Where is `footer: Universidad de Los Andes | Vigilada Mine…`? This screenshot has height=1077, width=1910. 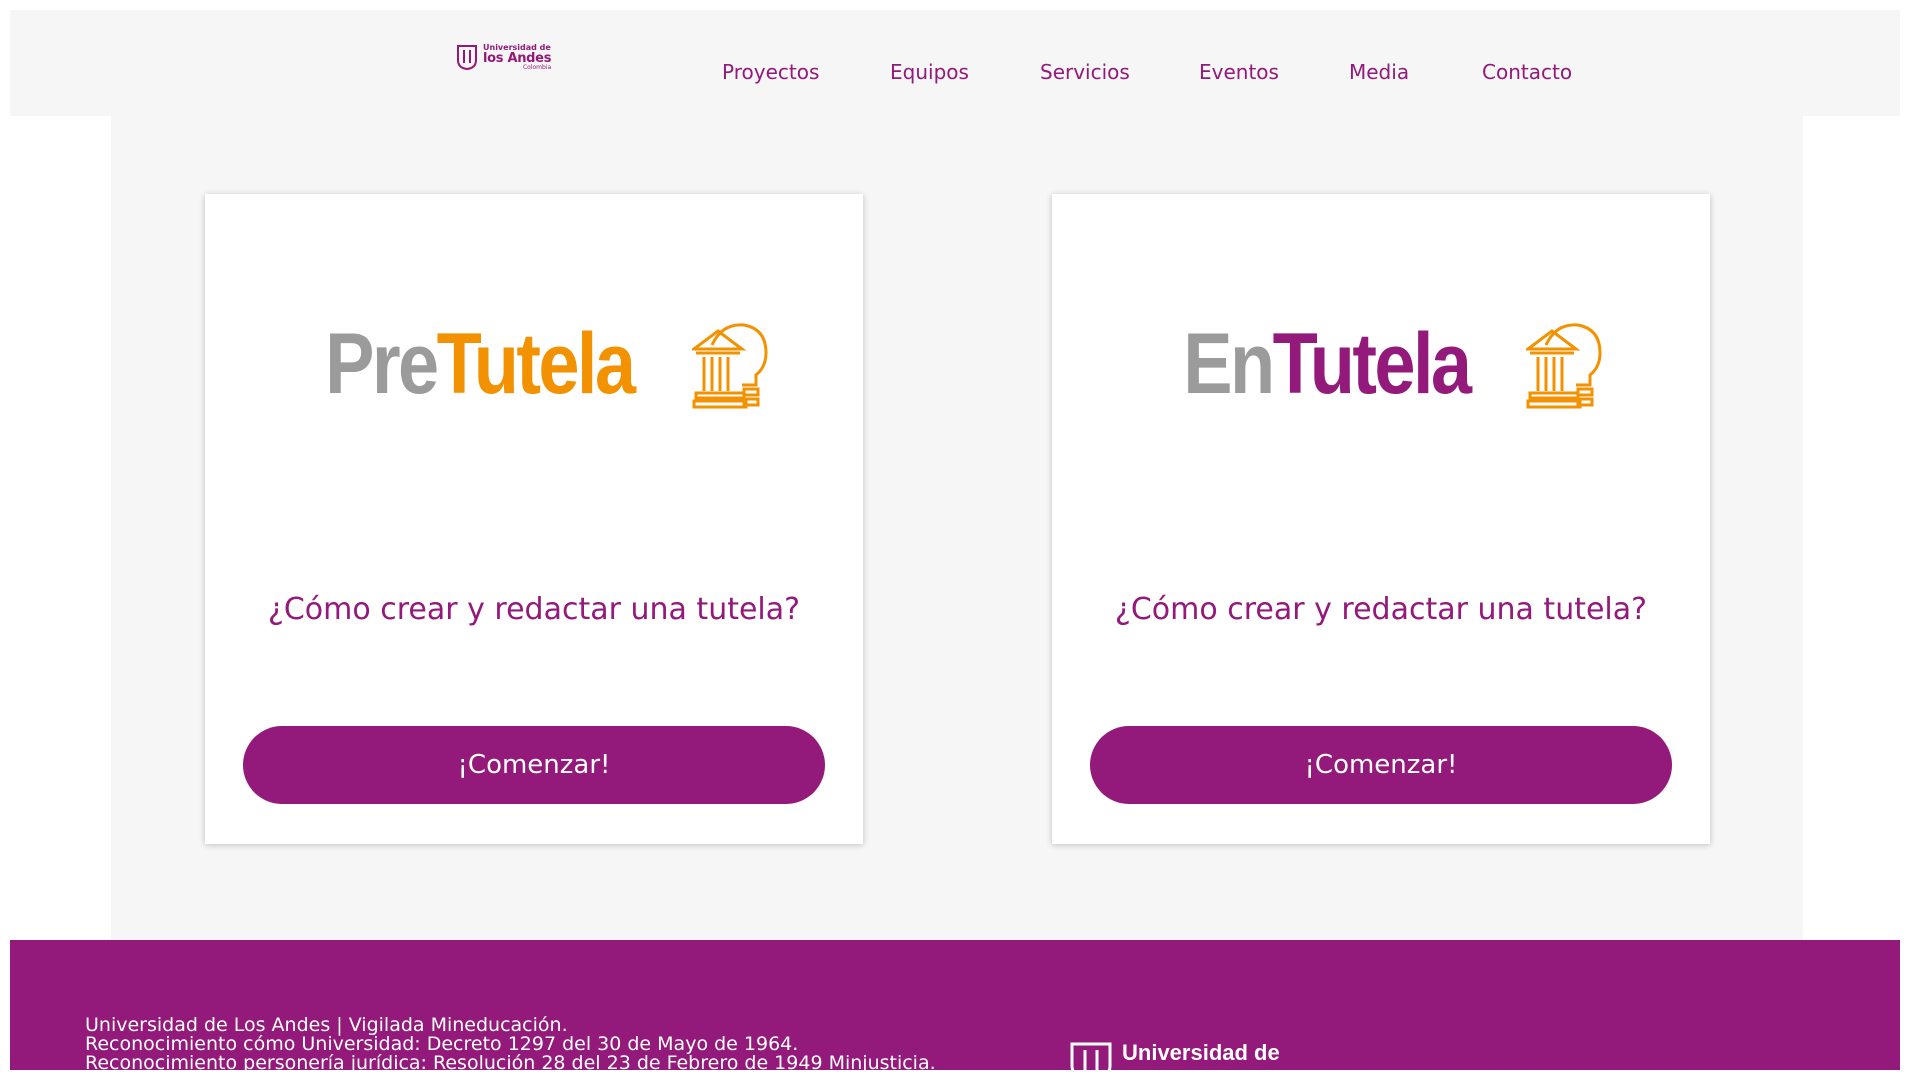
footer: Universidad de Los Andes | Vigilada Mine… is located at coordinates (955, 1005).